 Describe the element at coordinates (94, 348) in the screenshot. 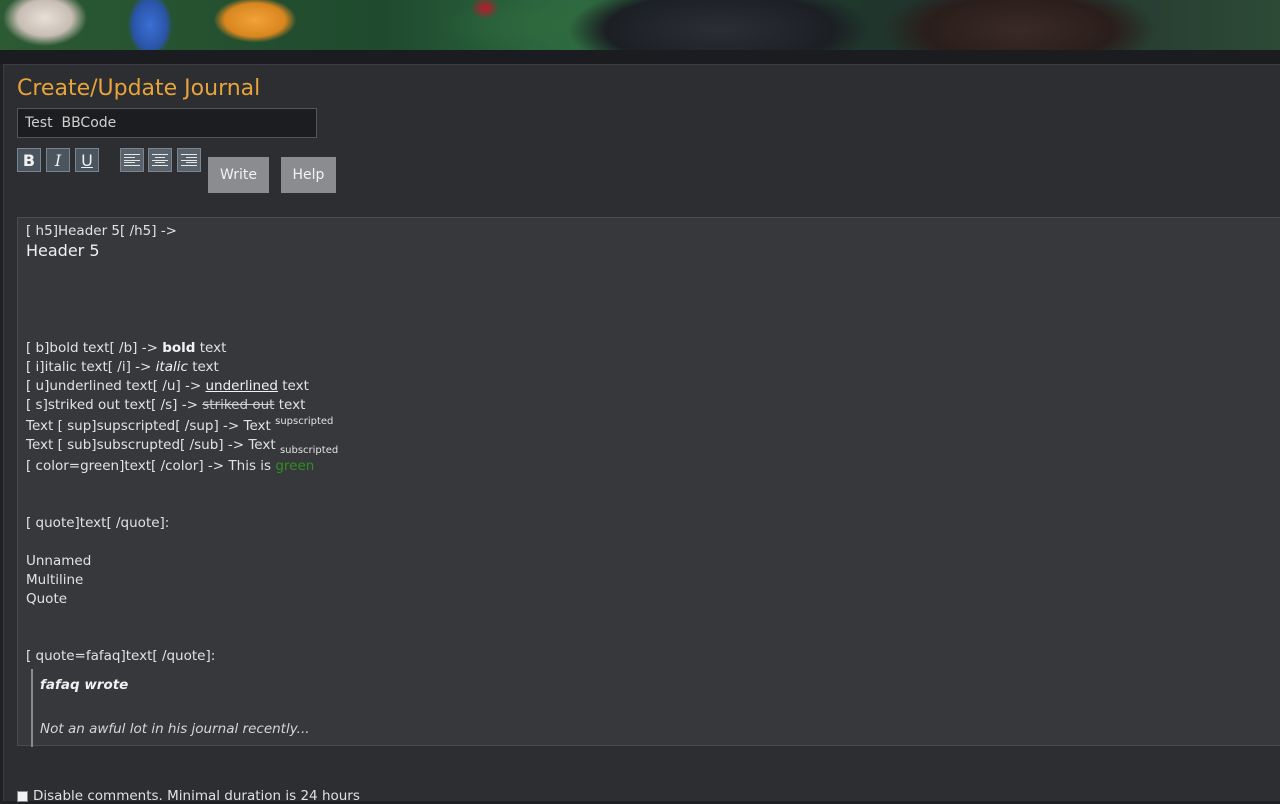

I see `bold-code: [ b]bold text[ /b] ->` at that location.